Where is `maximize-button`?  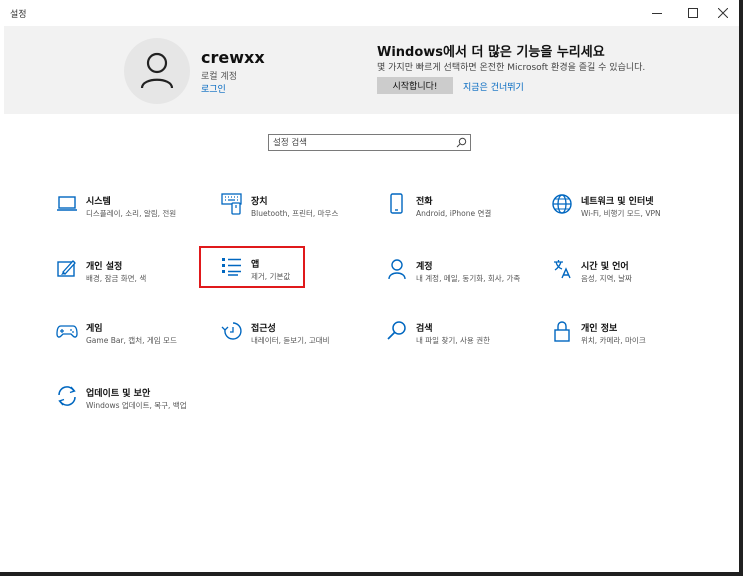
maximize-button is located at coordinates (693, 13).